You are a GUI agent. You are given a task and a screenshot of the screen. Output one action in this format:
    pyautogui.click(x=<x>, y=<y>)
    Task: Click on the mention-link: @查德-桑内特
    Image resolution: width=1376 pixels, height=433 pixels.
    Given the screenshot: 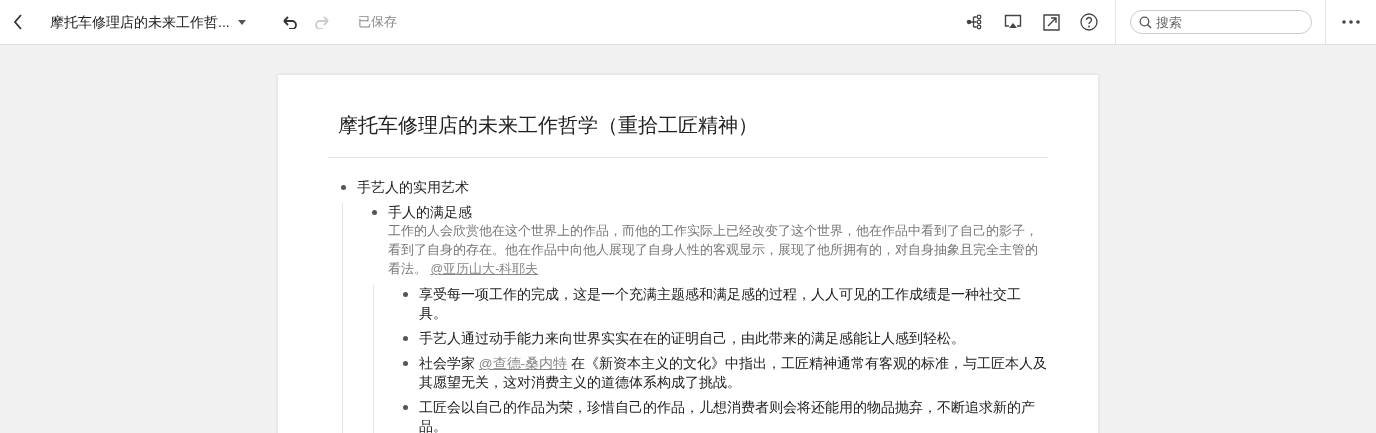 What is the action you would take?
    pyautogui.click(x=523, y=363)
    